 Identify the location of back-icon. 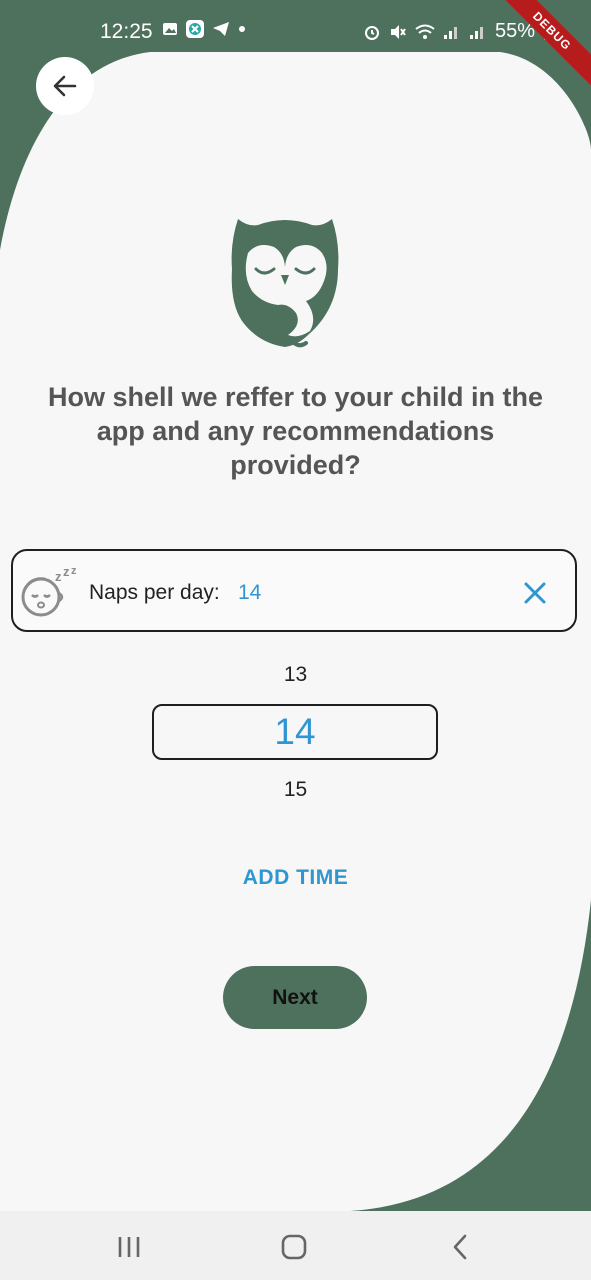
(461, 1247).